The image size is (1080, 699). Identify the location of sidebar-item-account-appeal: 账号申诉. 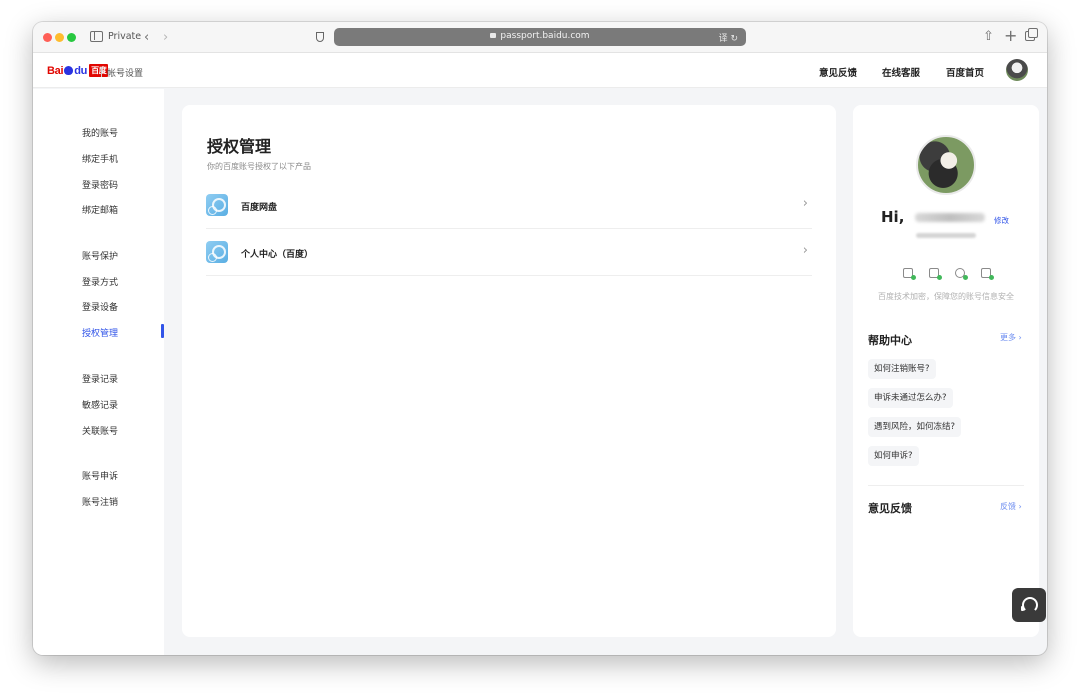
(100, 475).